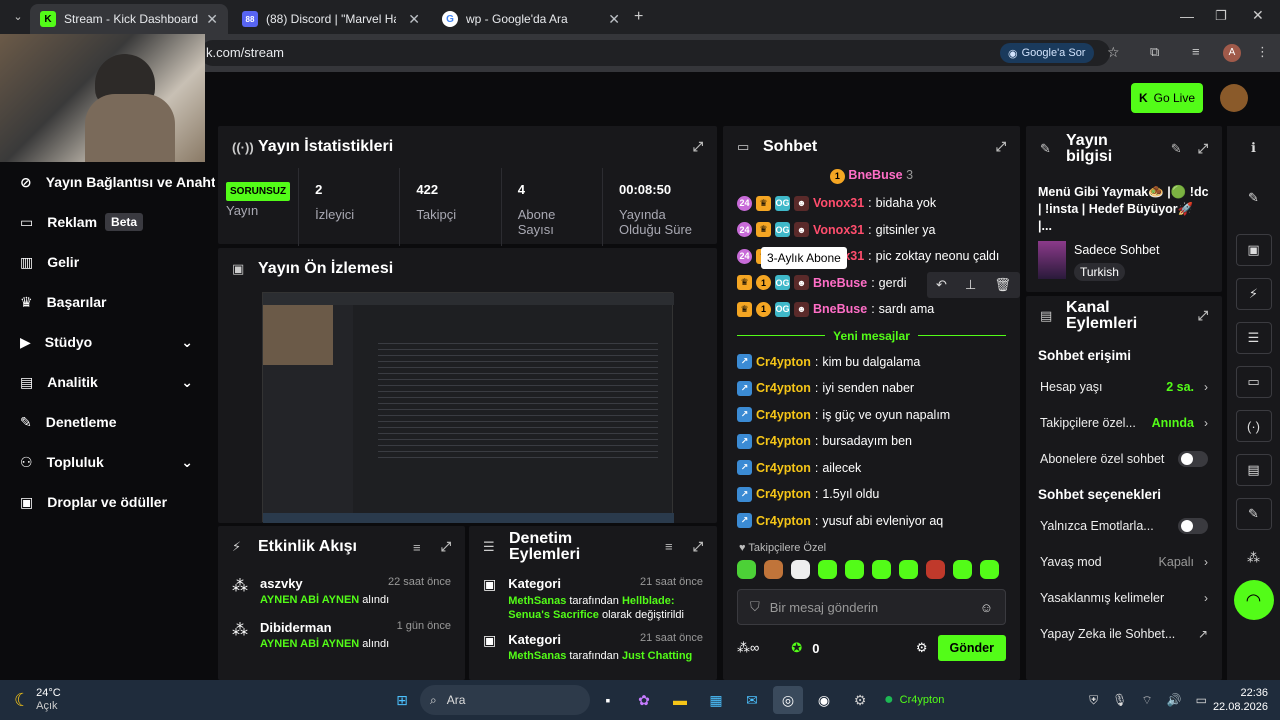 The height and width of the screenshot is (720, 1280). Describe the element at coordinates (1254, 198) in the screenshot. I see `pencil-icon: ✎` at that location.